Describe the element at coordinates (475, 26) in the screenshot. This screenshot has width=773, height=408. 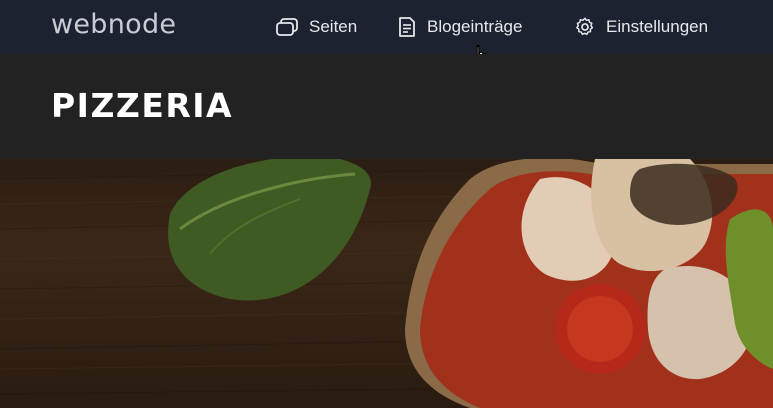
I see `nav-label-blogeintraege: Blogeinträge` at that location.